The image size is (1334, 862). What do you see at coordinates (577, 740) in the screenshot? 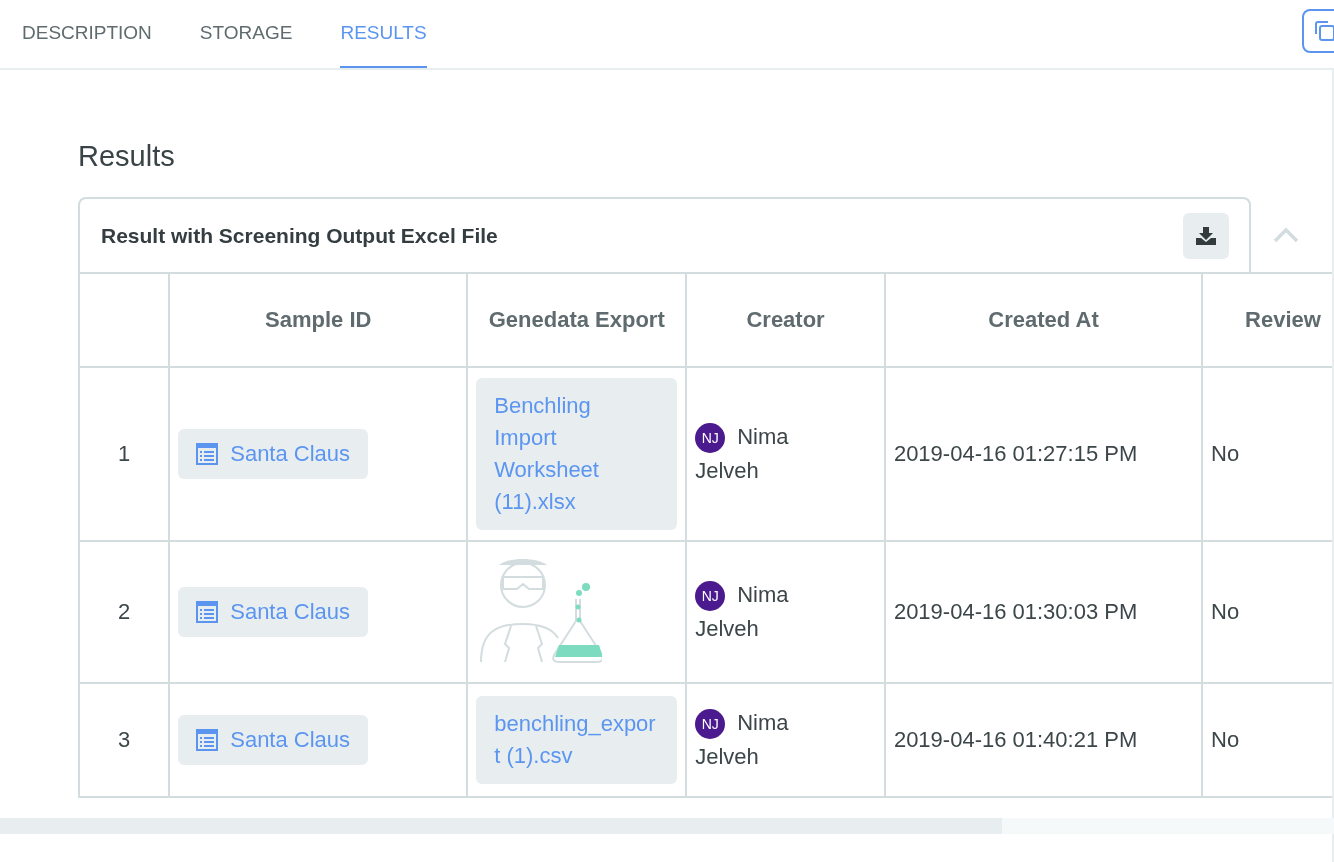
I see `file-link: benchling_export (1).csv` at bounding box center [577, 740].